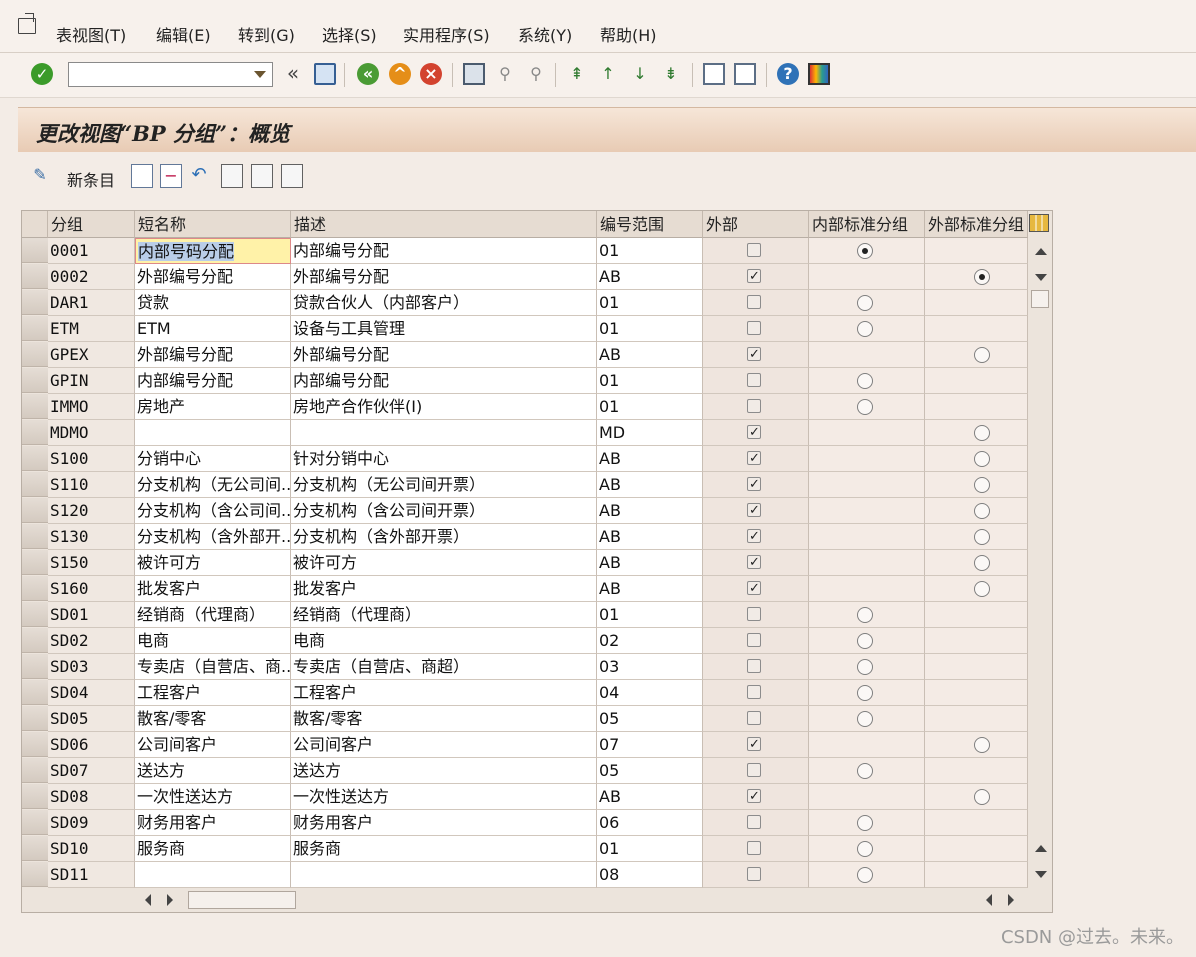  Describe the element at coordinates (650, 823) in the screenshot. I see `cell-number-range: 06` at that location.